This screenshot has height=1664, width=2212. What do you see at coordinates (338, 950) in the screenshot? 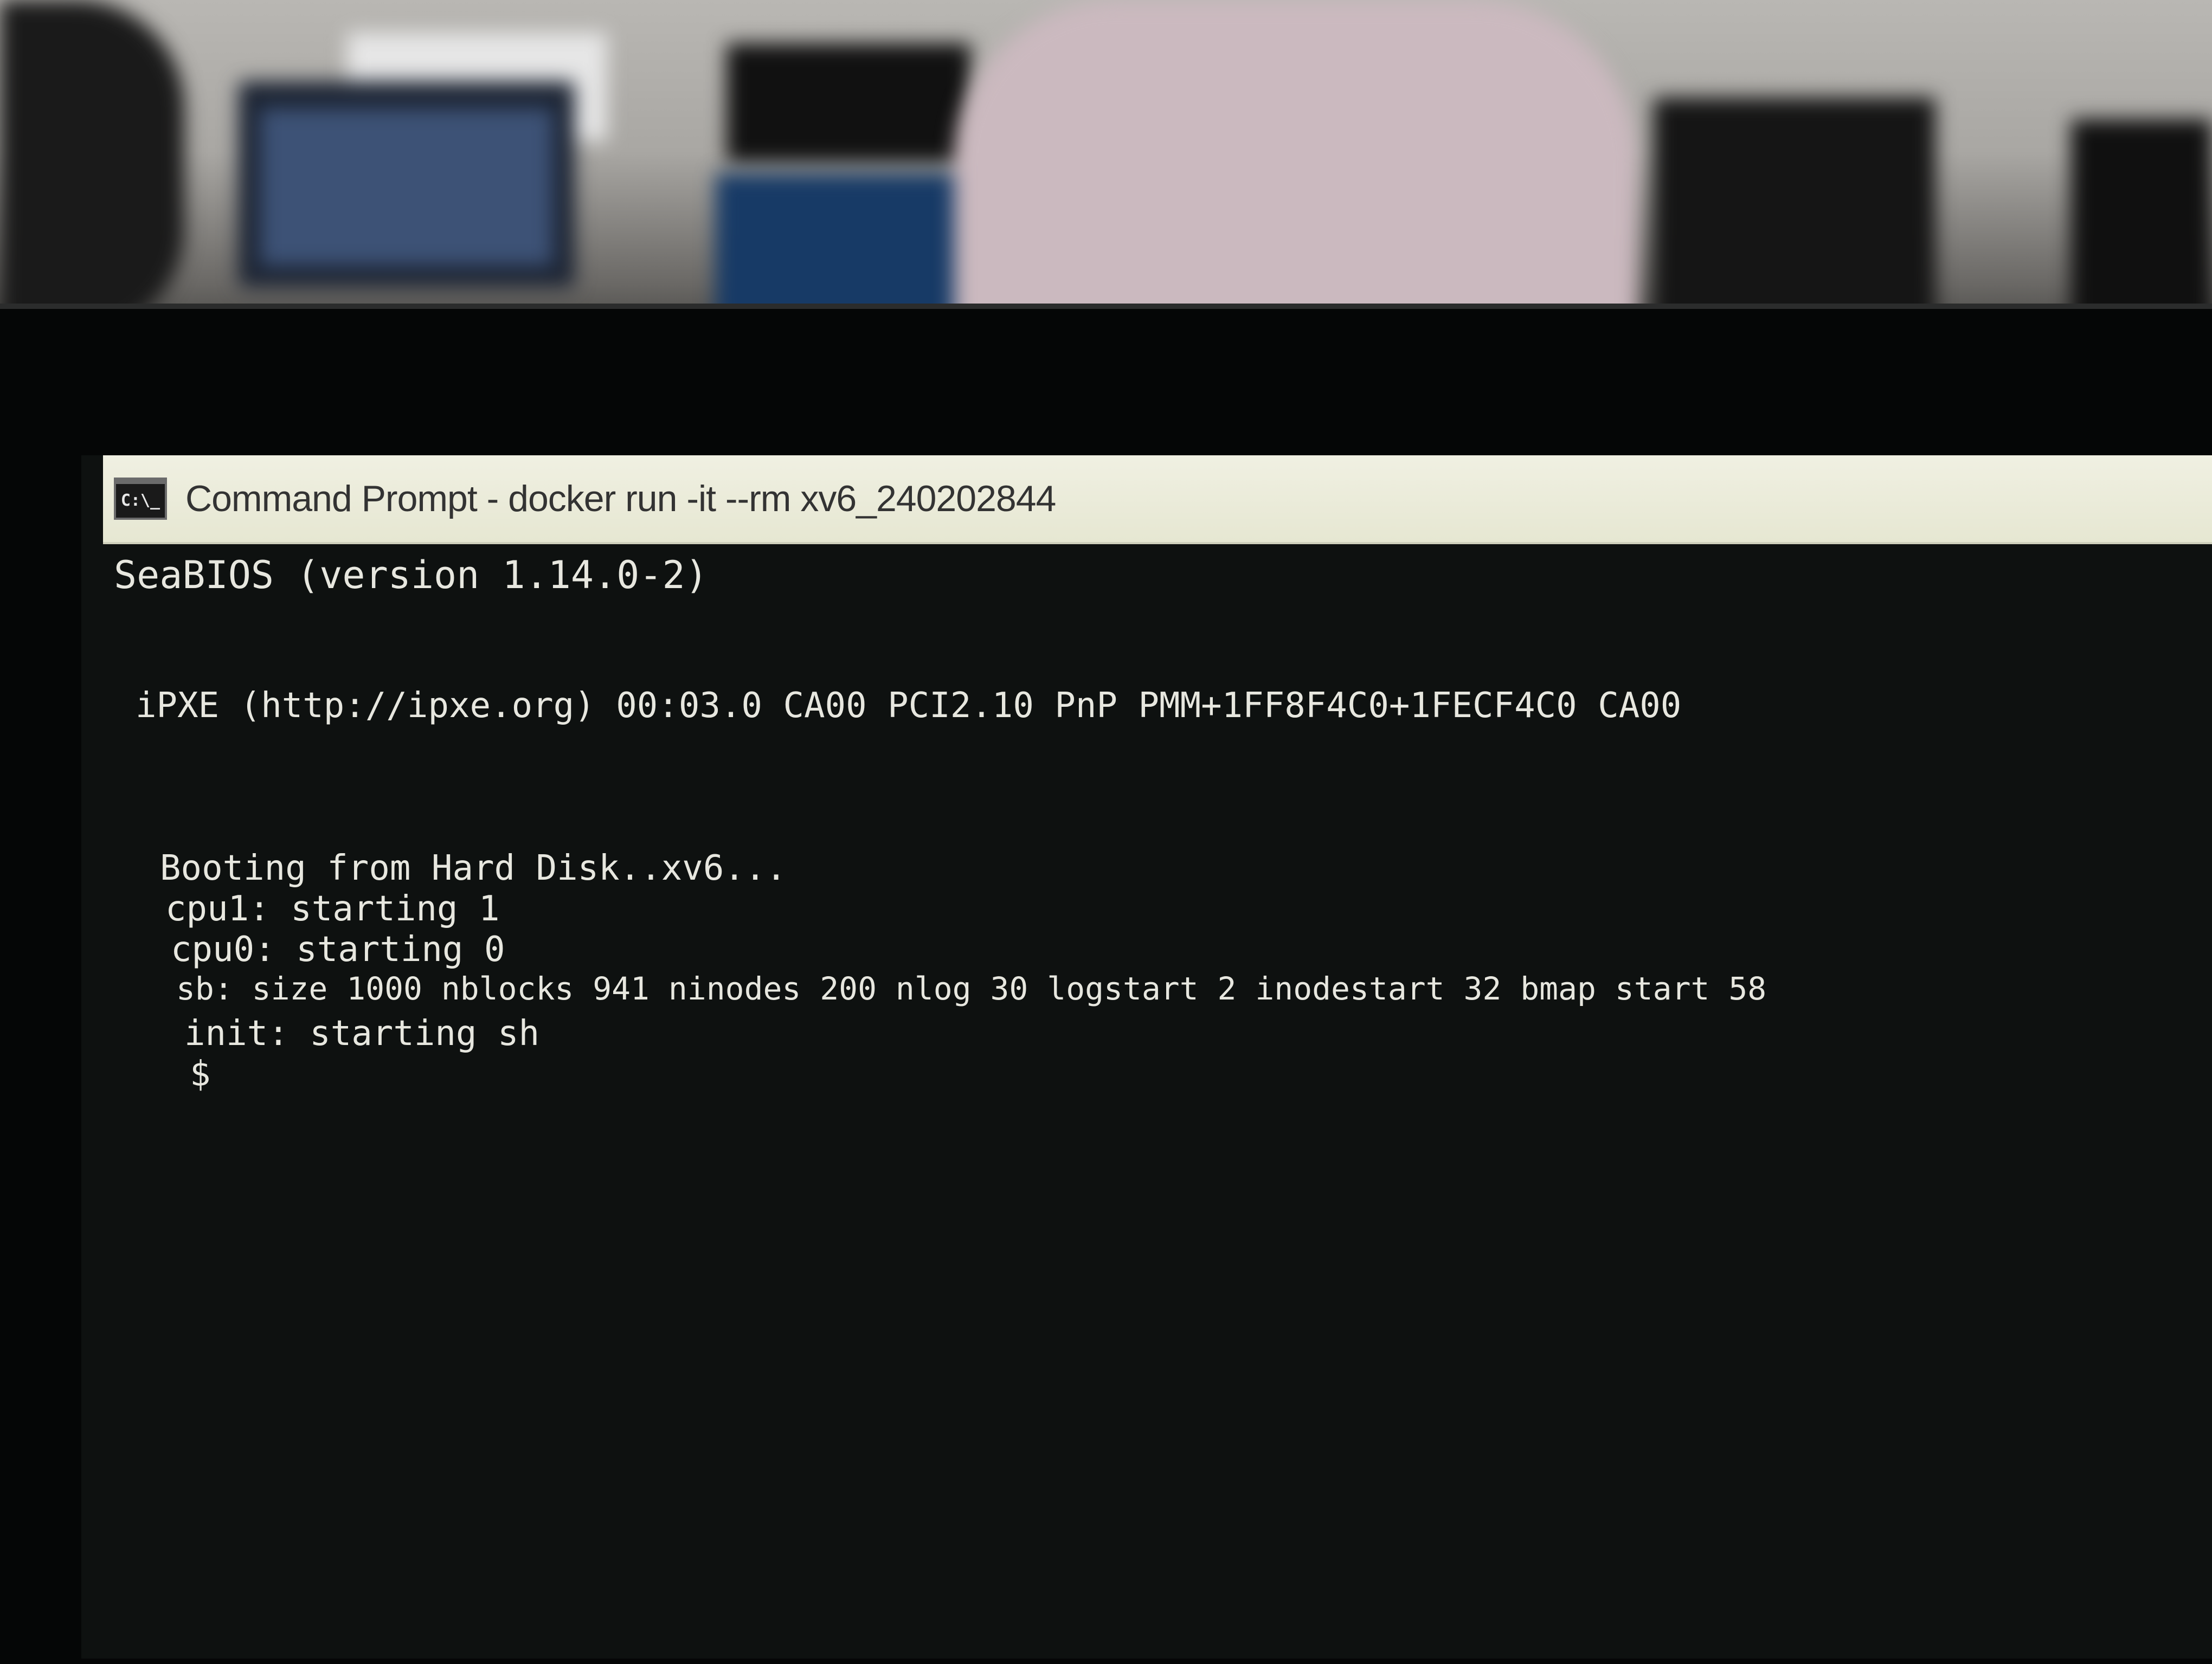
I see `terminal-line-cpu0: cpu0: starting 0` at bounding box center [338, 950].